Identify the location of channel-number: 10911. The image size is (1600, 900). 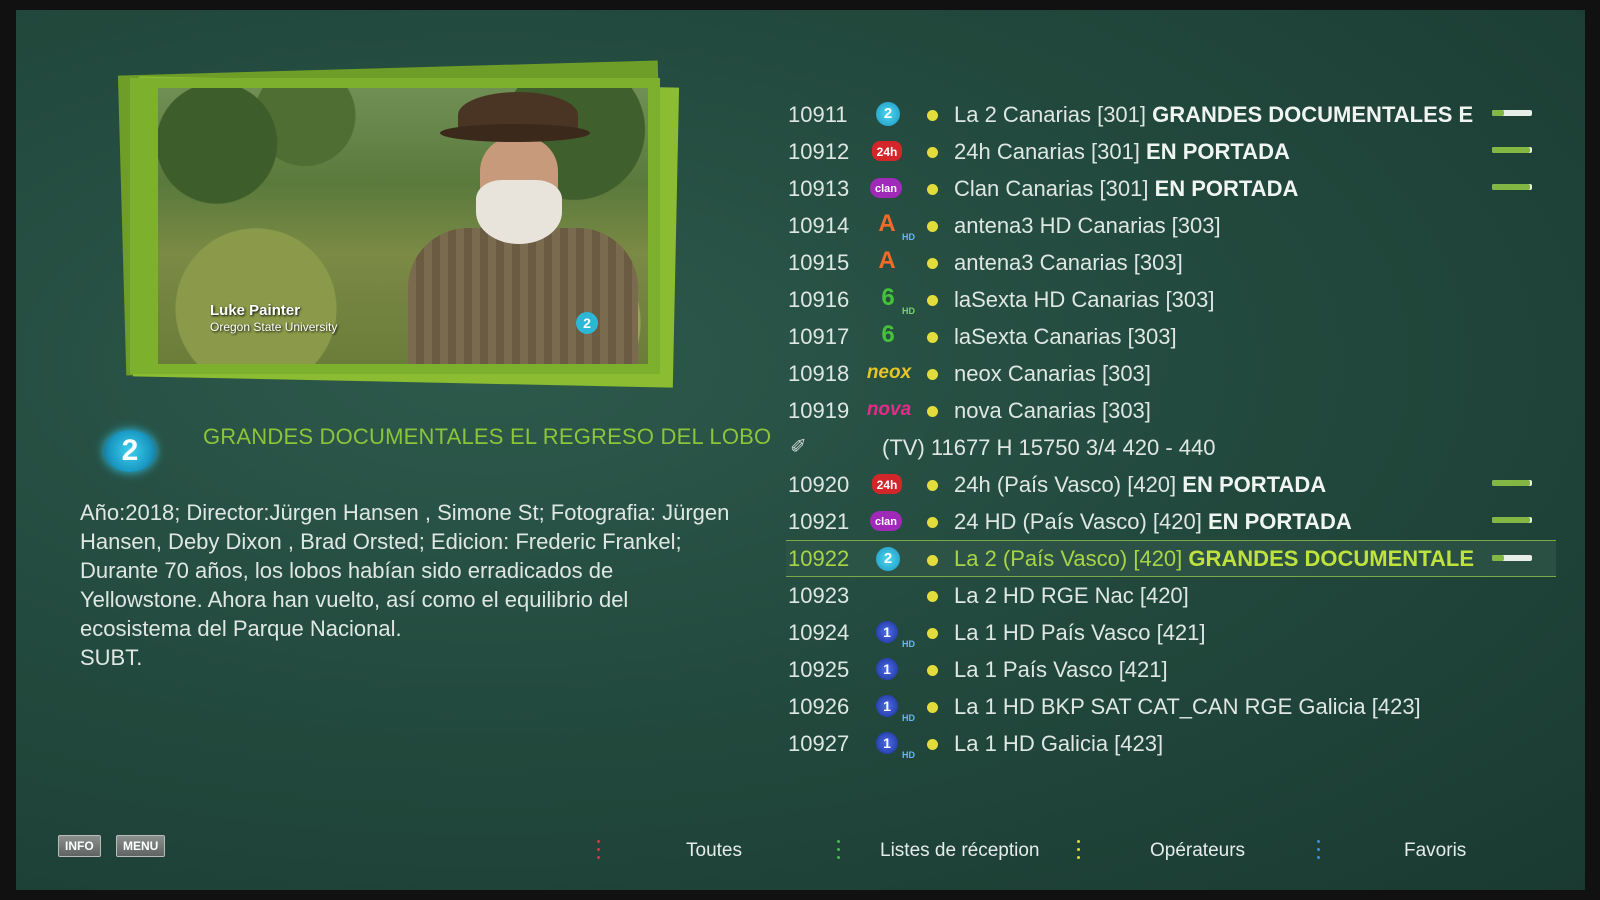
(818, 114).